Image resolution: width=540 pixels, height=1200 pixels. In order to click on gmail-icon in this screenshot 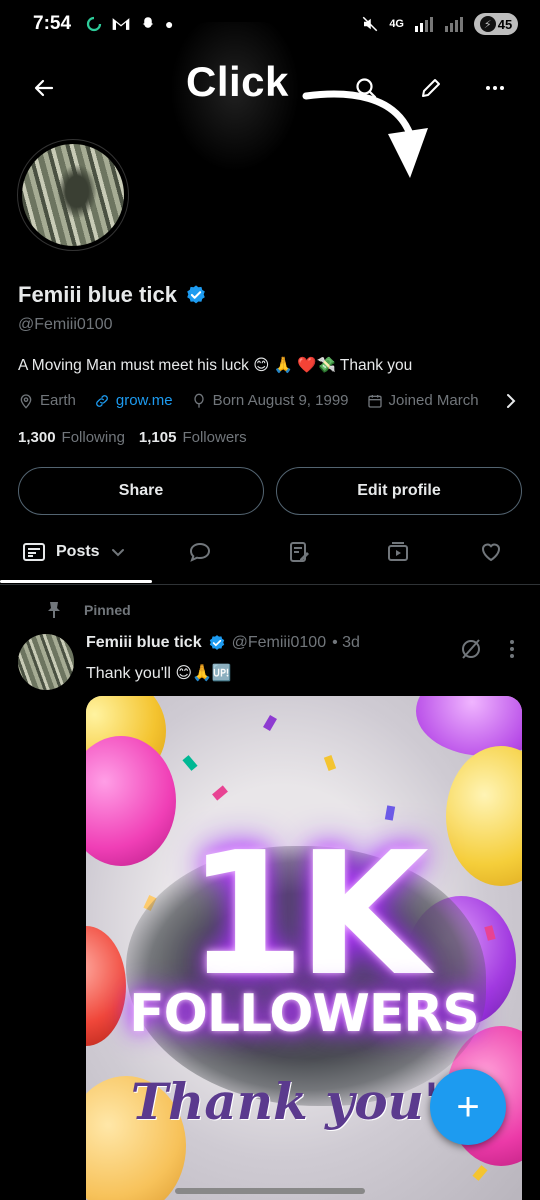, I will do `click(121, 24)`.